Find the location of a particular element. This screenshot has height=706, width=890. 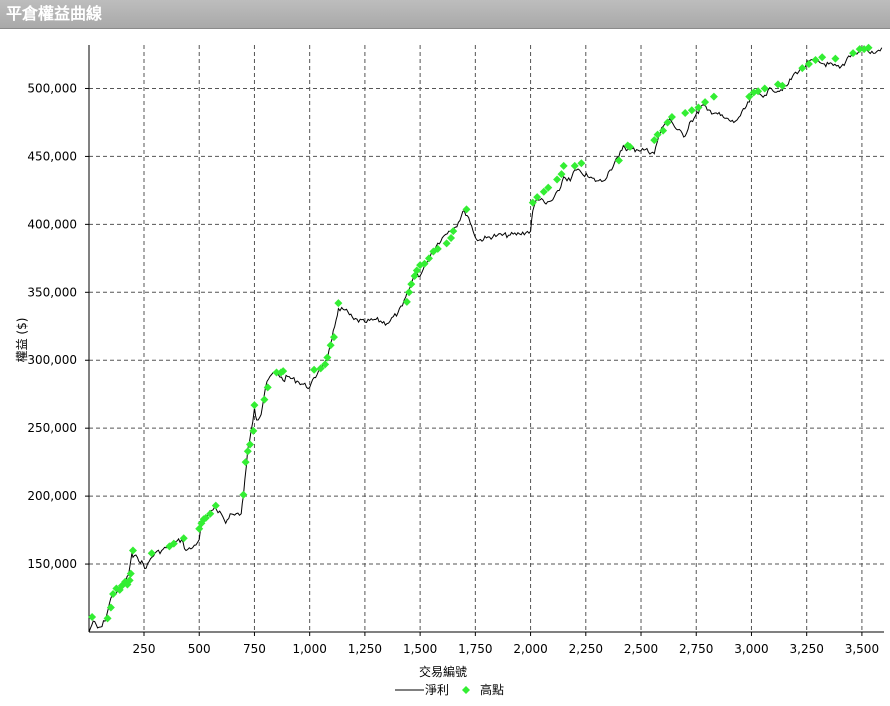

legend-diamond-swatch is located at coordinates (466, 690).